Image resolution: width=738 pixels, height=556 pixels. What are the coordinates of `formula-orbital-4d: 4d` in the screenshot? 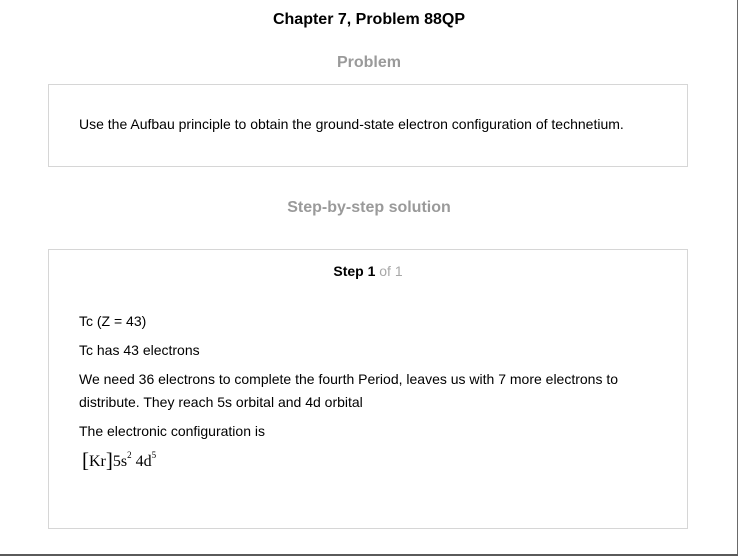 It's located at (143, 461).